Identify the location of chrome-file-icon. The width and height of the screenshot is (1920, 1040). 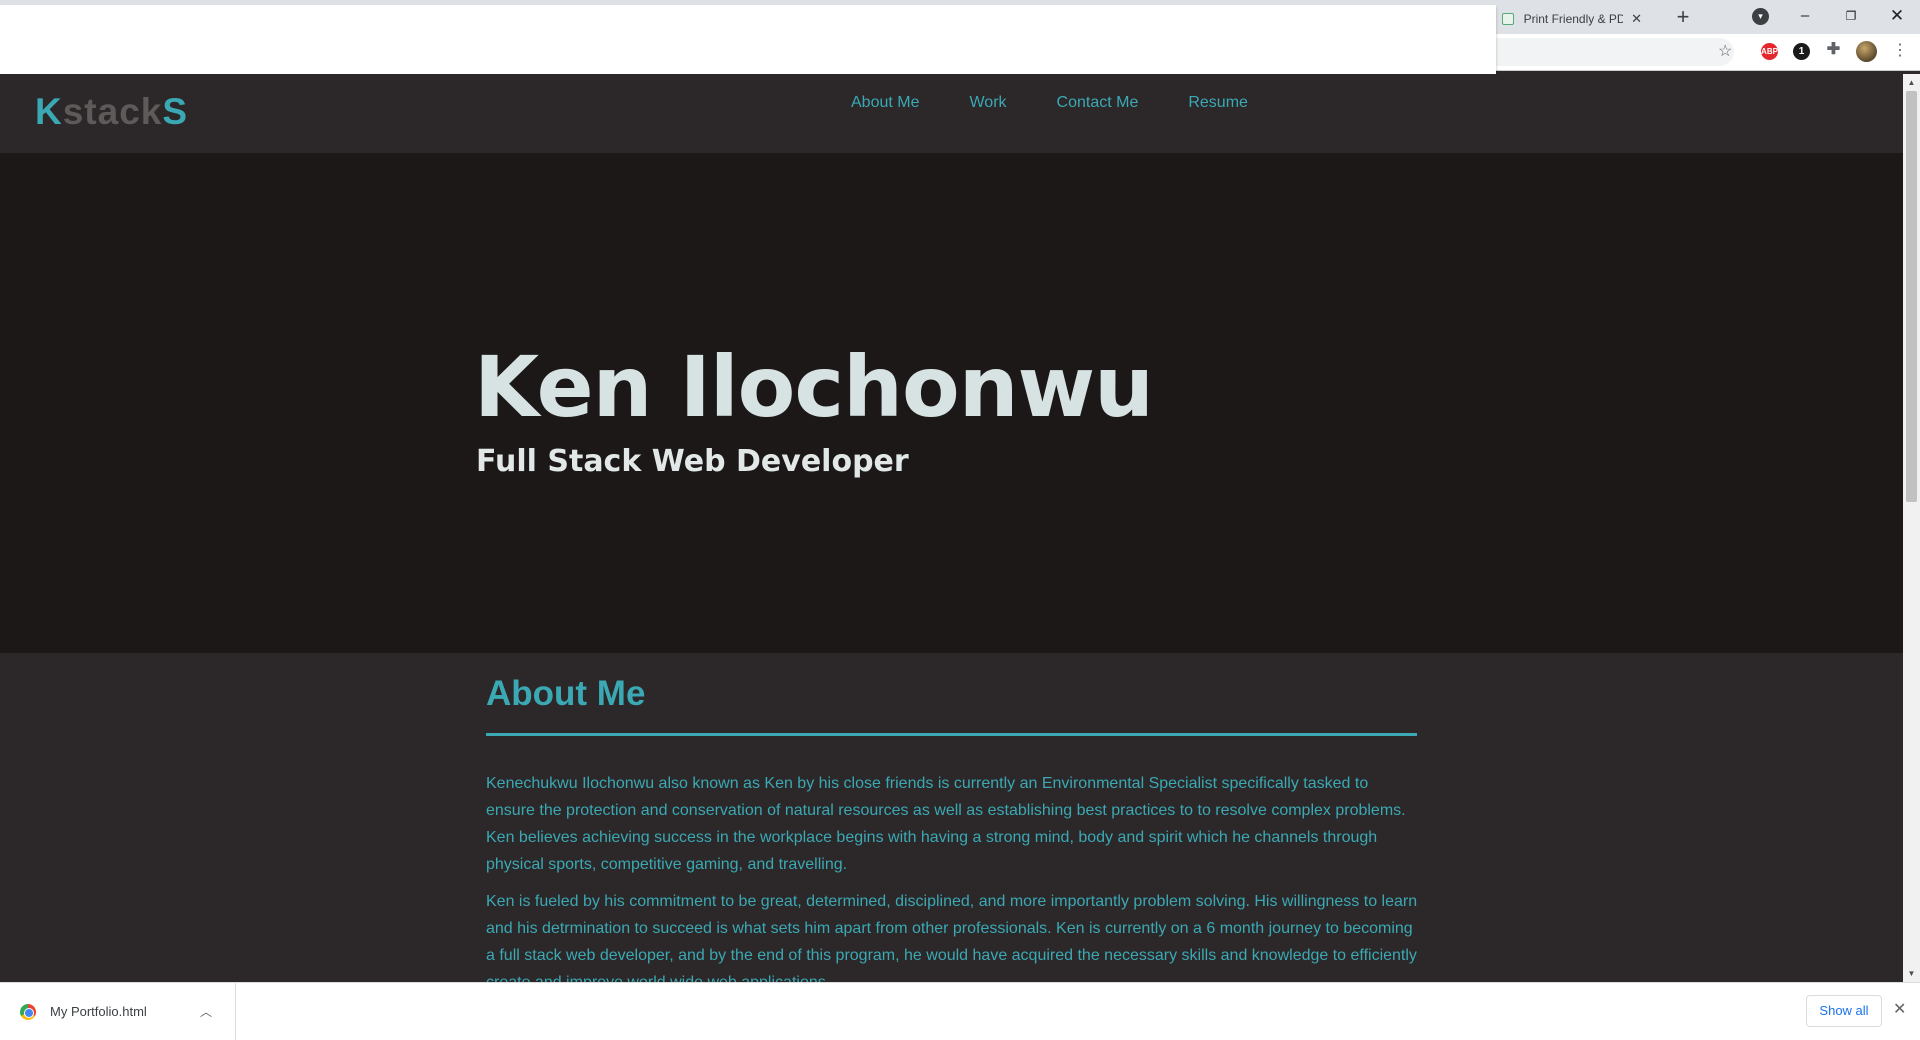
(28, 1011).